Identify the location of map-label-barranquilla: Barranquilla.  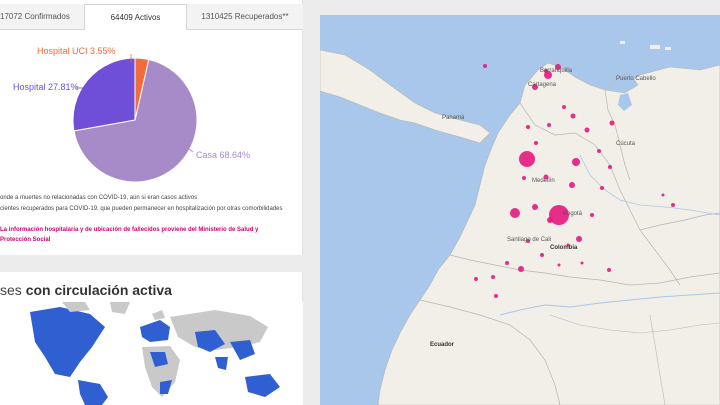
(556, 71).